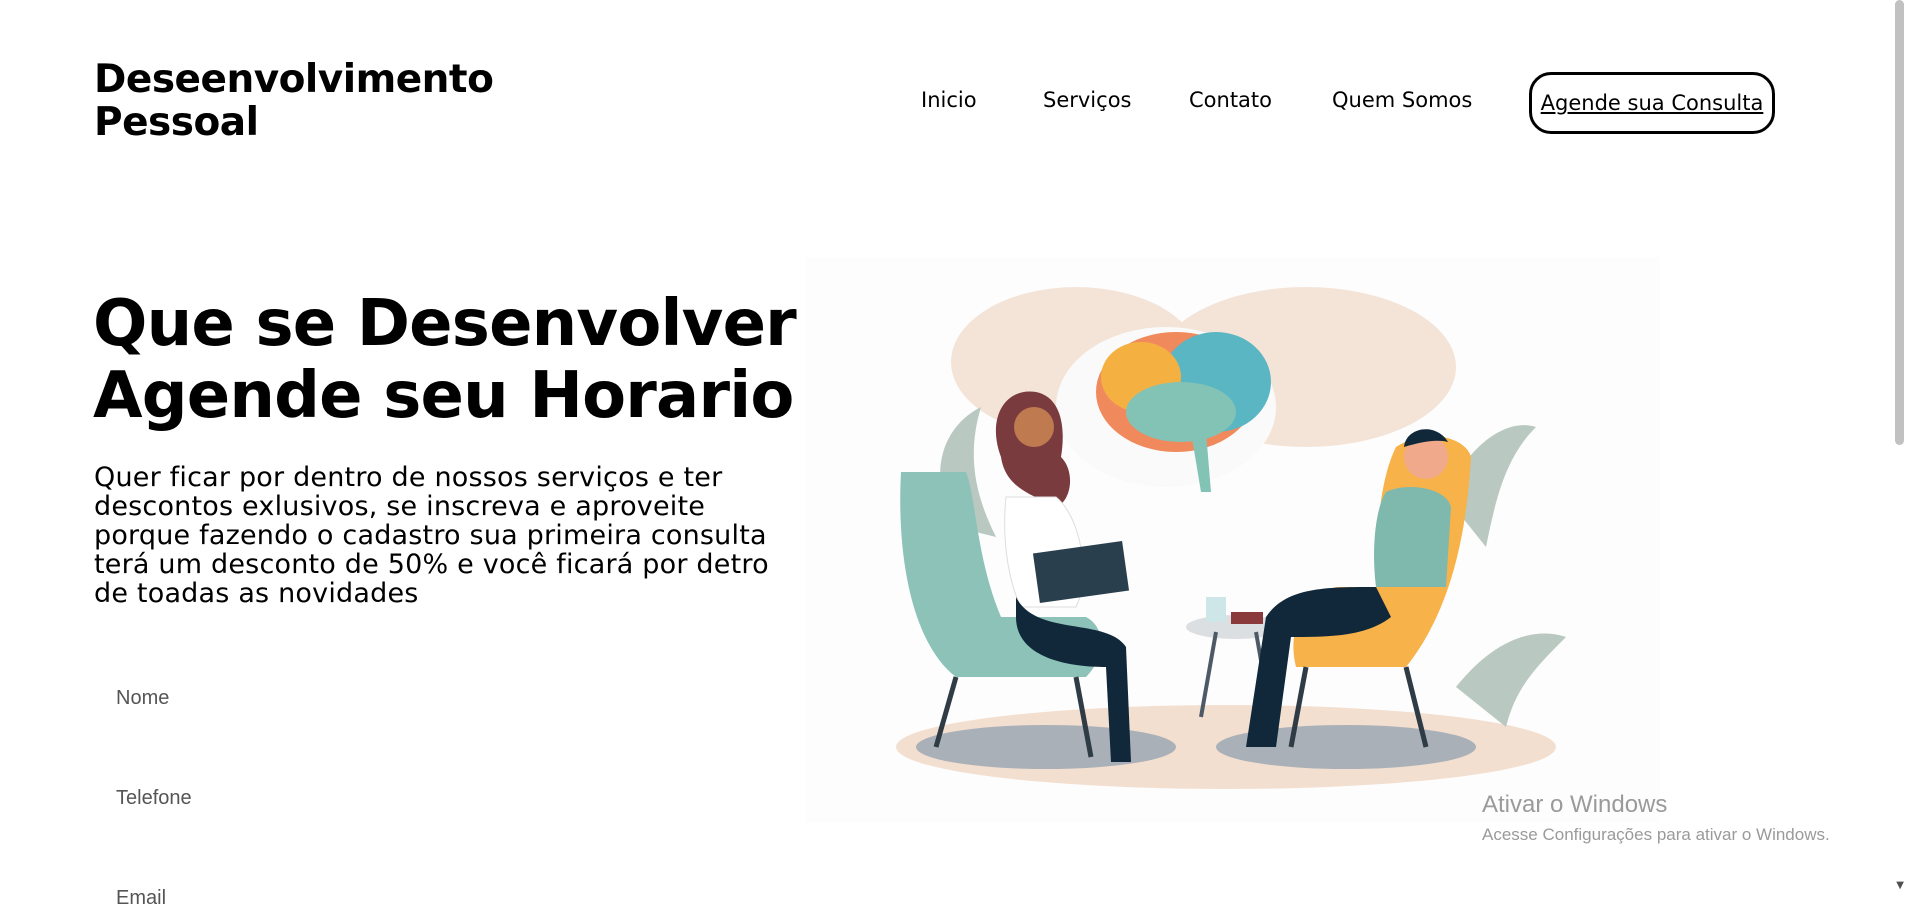 This screenshot has width=1908, height=918. What do you see at coordinates (1230, 100) in the screenshot?
I see `nav-contato: Contato` at bounding box center [1230, 100].